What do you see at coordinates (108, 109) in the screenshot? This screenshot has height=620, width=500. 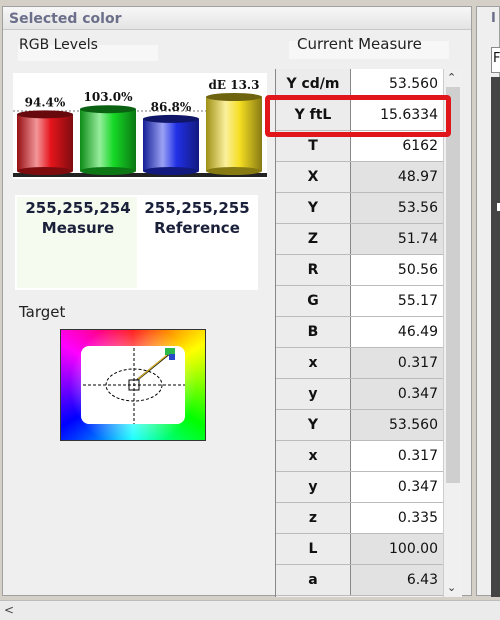 I see `bar-green-cap` at bounding box center [108, 109].